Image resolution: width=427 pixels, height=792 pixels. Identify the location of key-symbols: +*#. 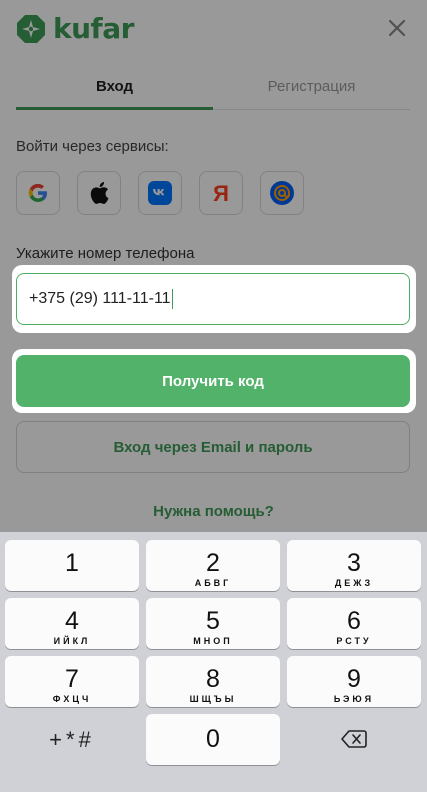
(72, 739).